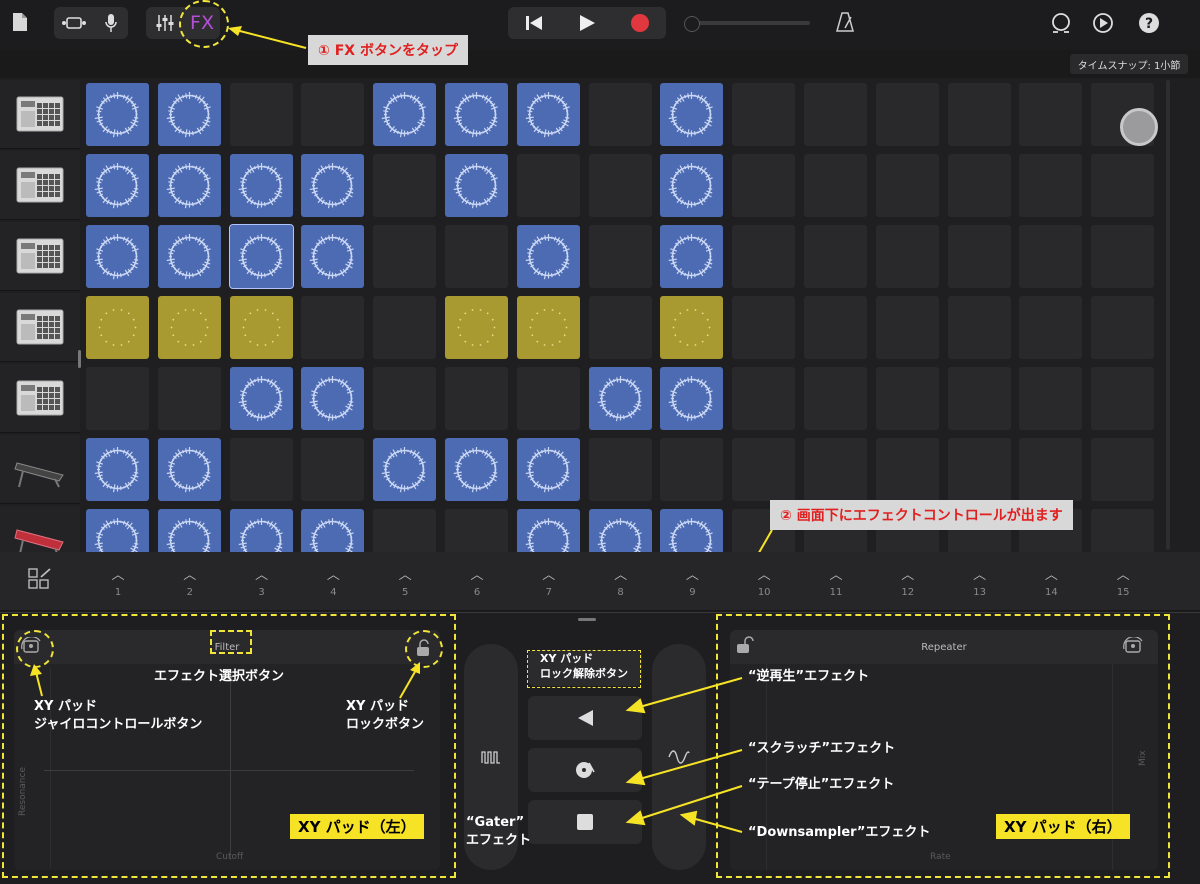 This screenshot has height=884, width=1200. What do you see at coordinates (40, 582) in the screenshot?
I see `edit-grid-icon` at bounding box center [40, 582].